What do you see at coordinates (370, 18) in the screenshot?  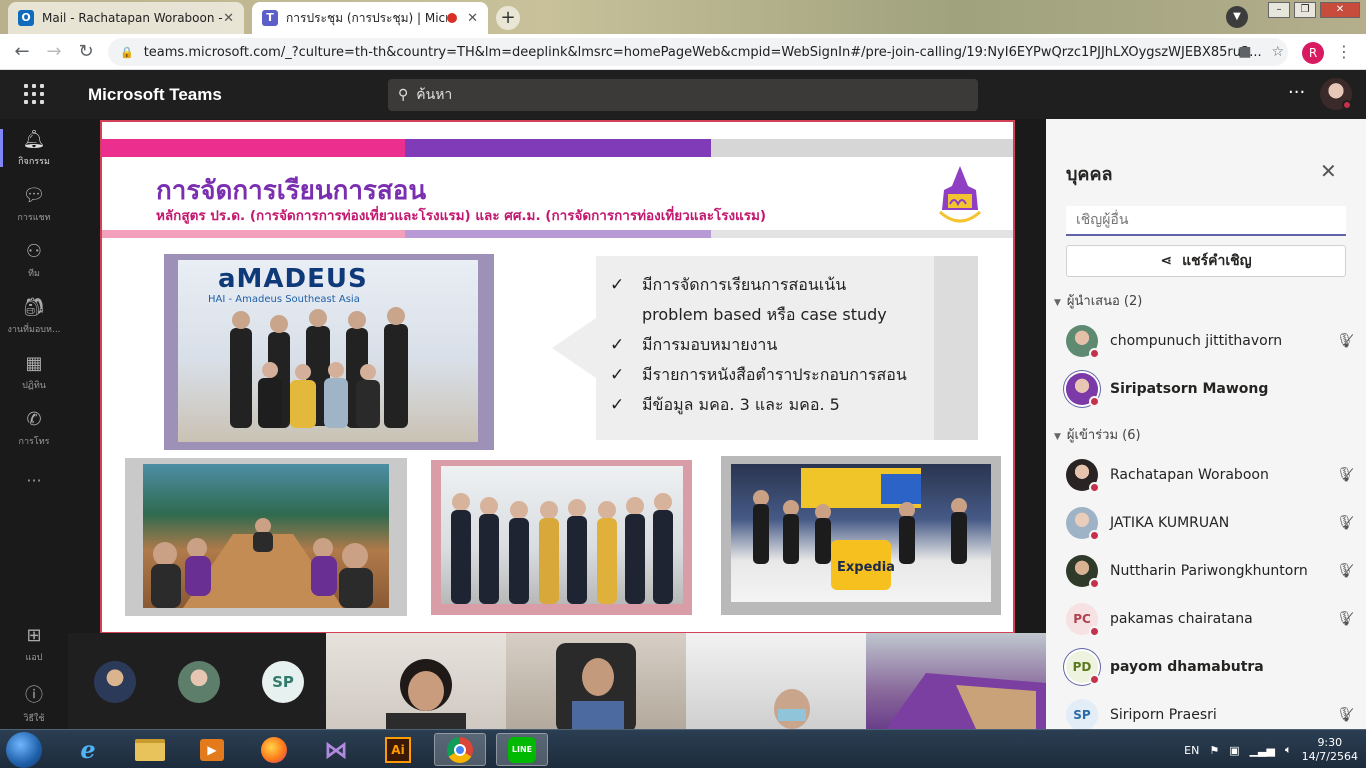 I see `tab-teams-meeting: T การประชุม (การประชุม) | Micro ✕` at bounding box center [370, 18].